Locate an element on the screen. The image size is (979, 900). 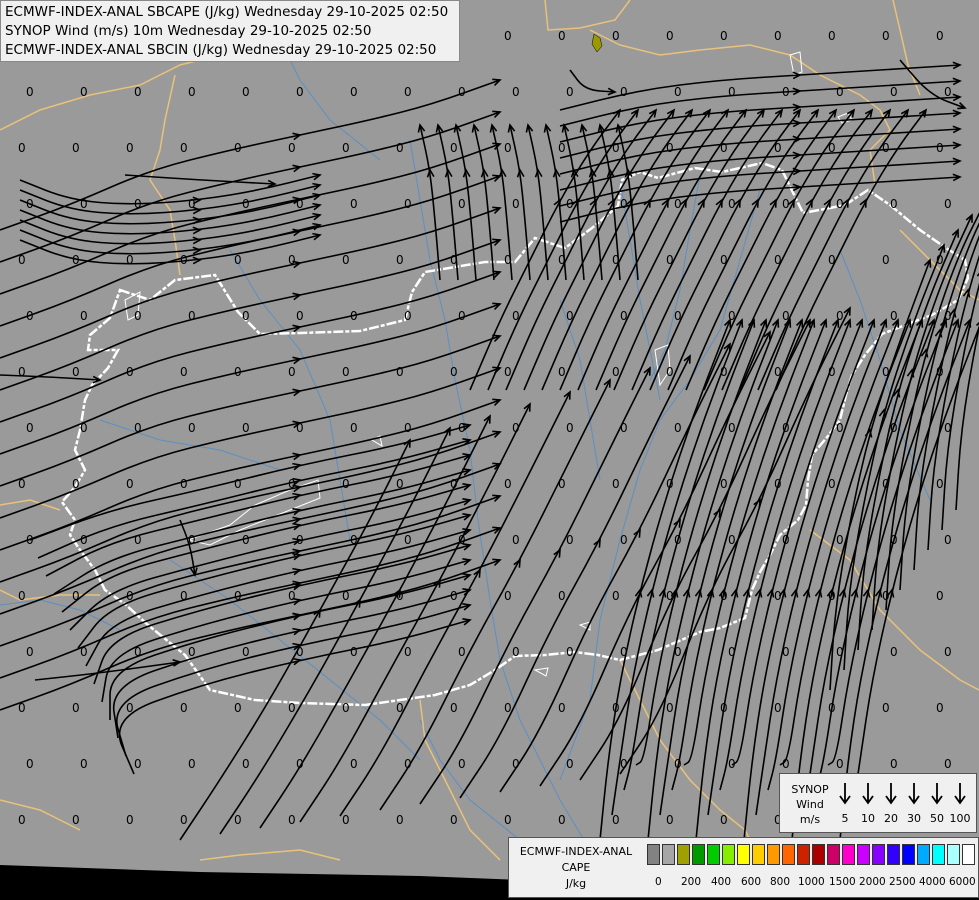
cape-legend-tick: 600 is located at coordinates (751, 882).